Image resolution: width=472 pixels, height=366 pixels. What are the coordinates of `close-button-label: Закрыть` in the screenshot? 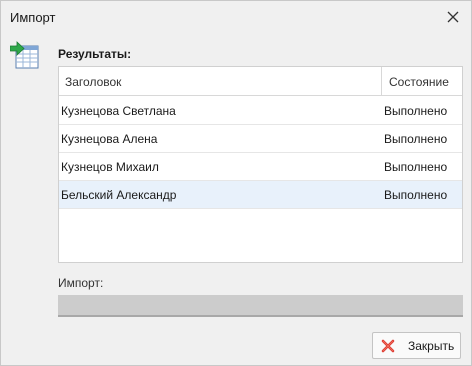 It's located at (431, 346).